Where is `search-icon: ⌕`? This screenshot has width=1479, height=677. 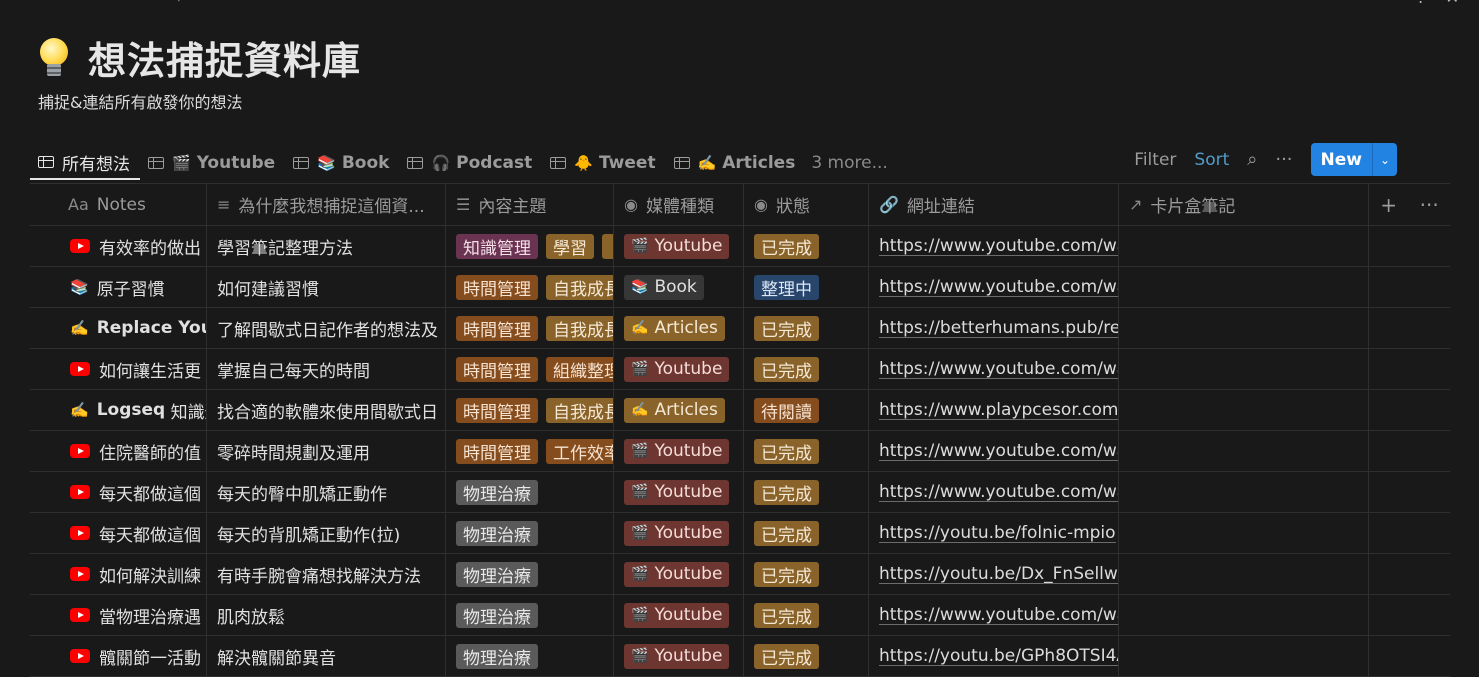 search-icon: ⌕ is located at coordinates (1252, 159).